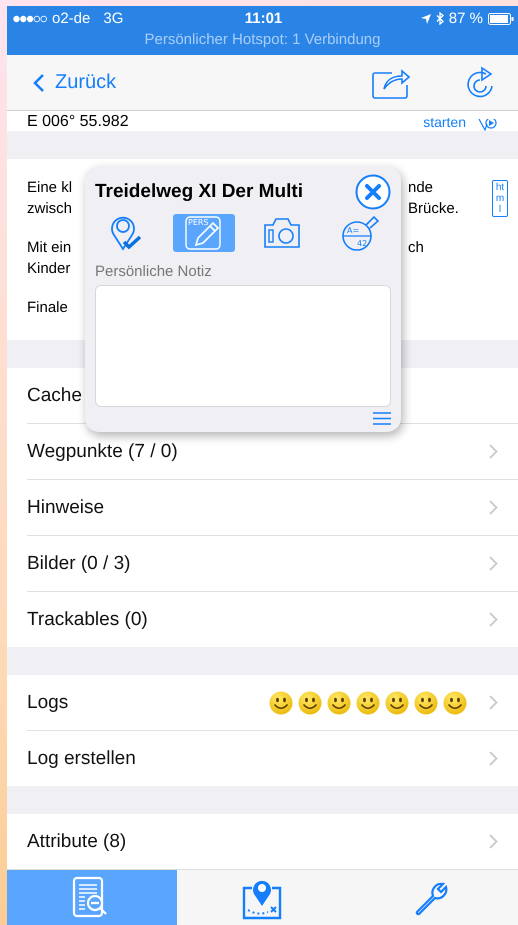  What do you see at coordinates (54, 395) in the screenshot?
I see `row-label: Cache` at bounding box center [54, 395].